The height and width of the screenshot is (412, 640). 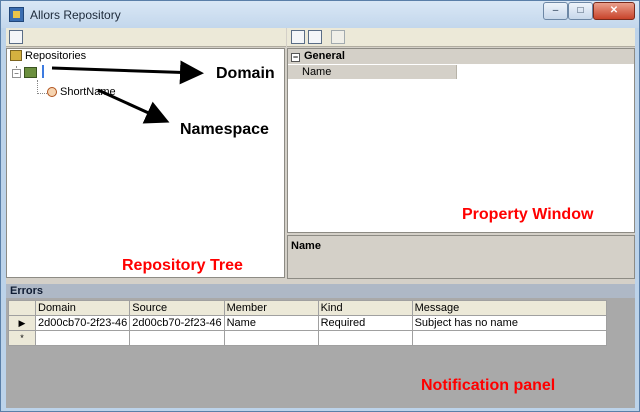 What do you see at coordinates (580, 11) in the screenshot?
I see `maximize-button: □` at bounding box center [580, 11].